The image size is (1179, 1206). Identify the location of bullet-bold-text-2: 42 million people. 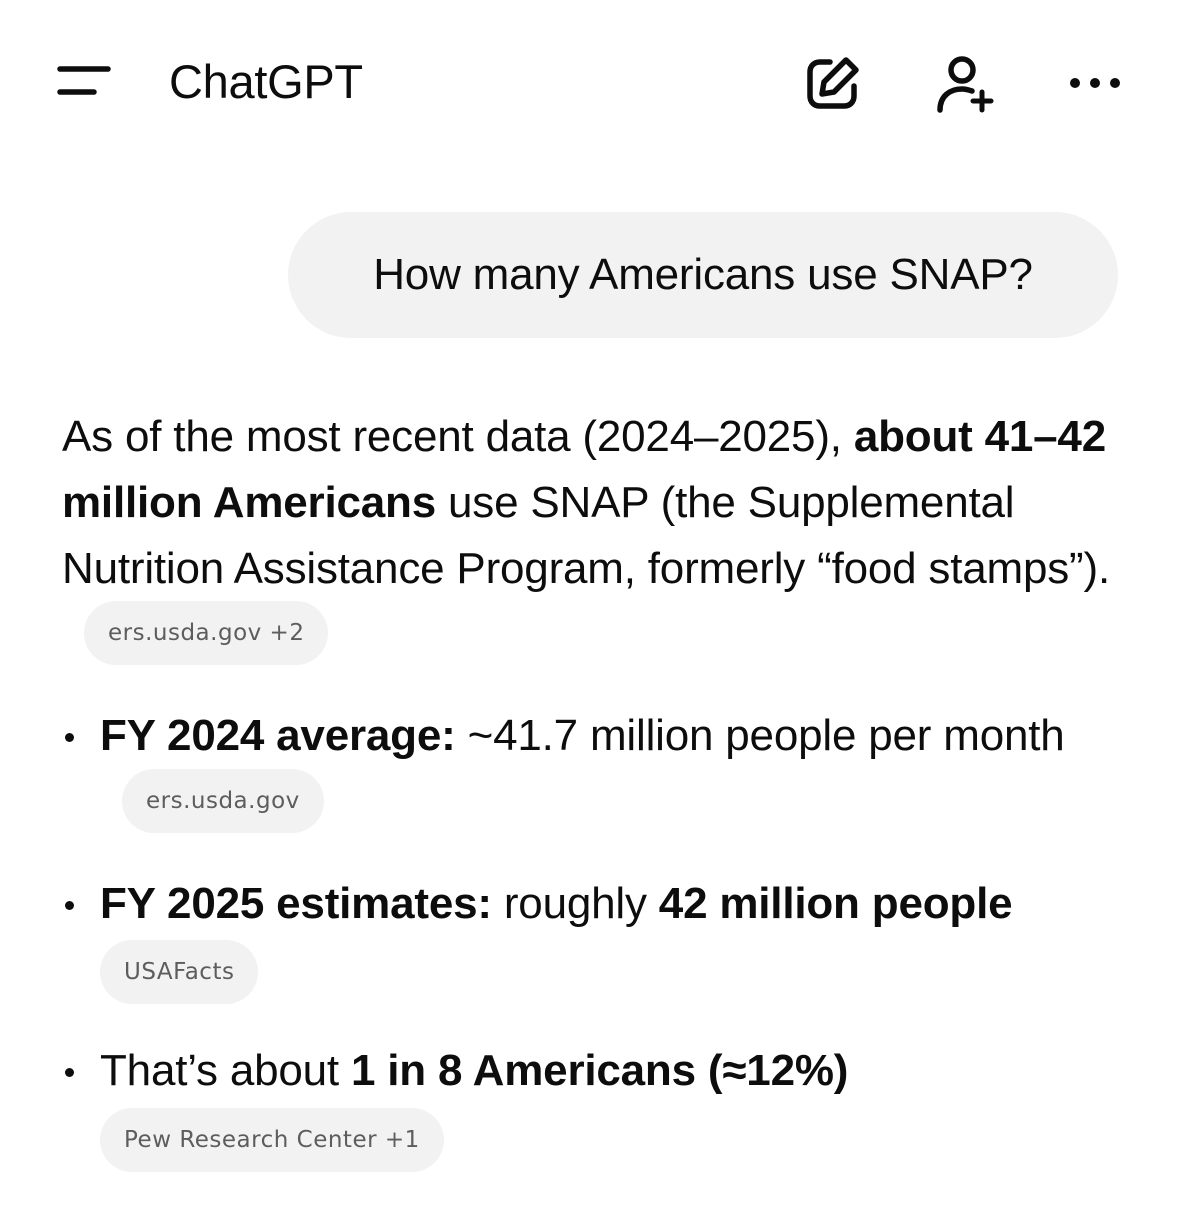
(835, 903).